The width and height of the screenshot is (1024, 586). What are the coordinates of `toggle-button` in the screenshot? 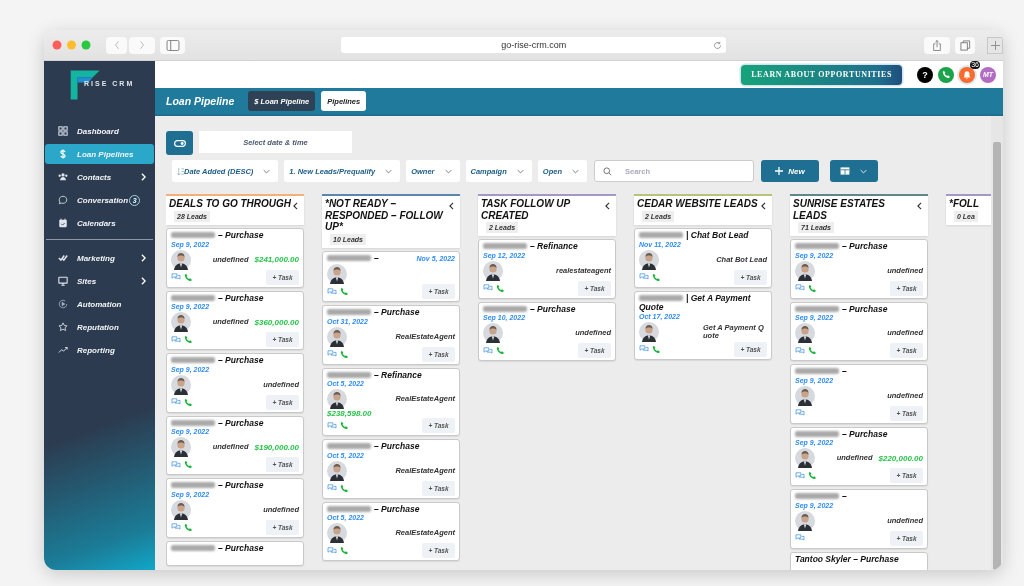 It's located at (179, 143).